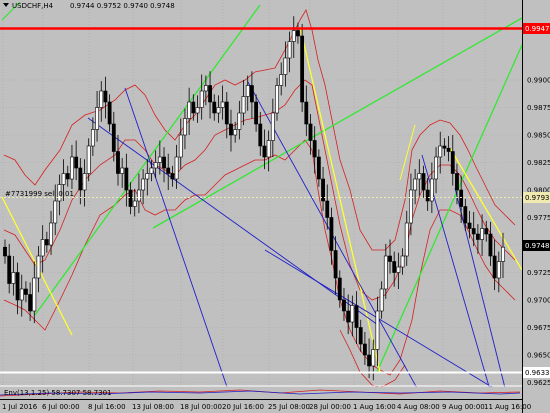 The height and width of the screenshot is (413, 550). Describe the element at coordinates (330, 407) in the screenshot. I see `x-tick-label: 28 Jul 00:00` at that location.